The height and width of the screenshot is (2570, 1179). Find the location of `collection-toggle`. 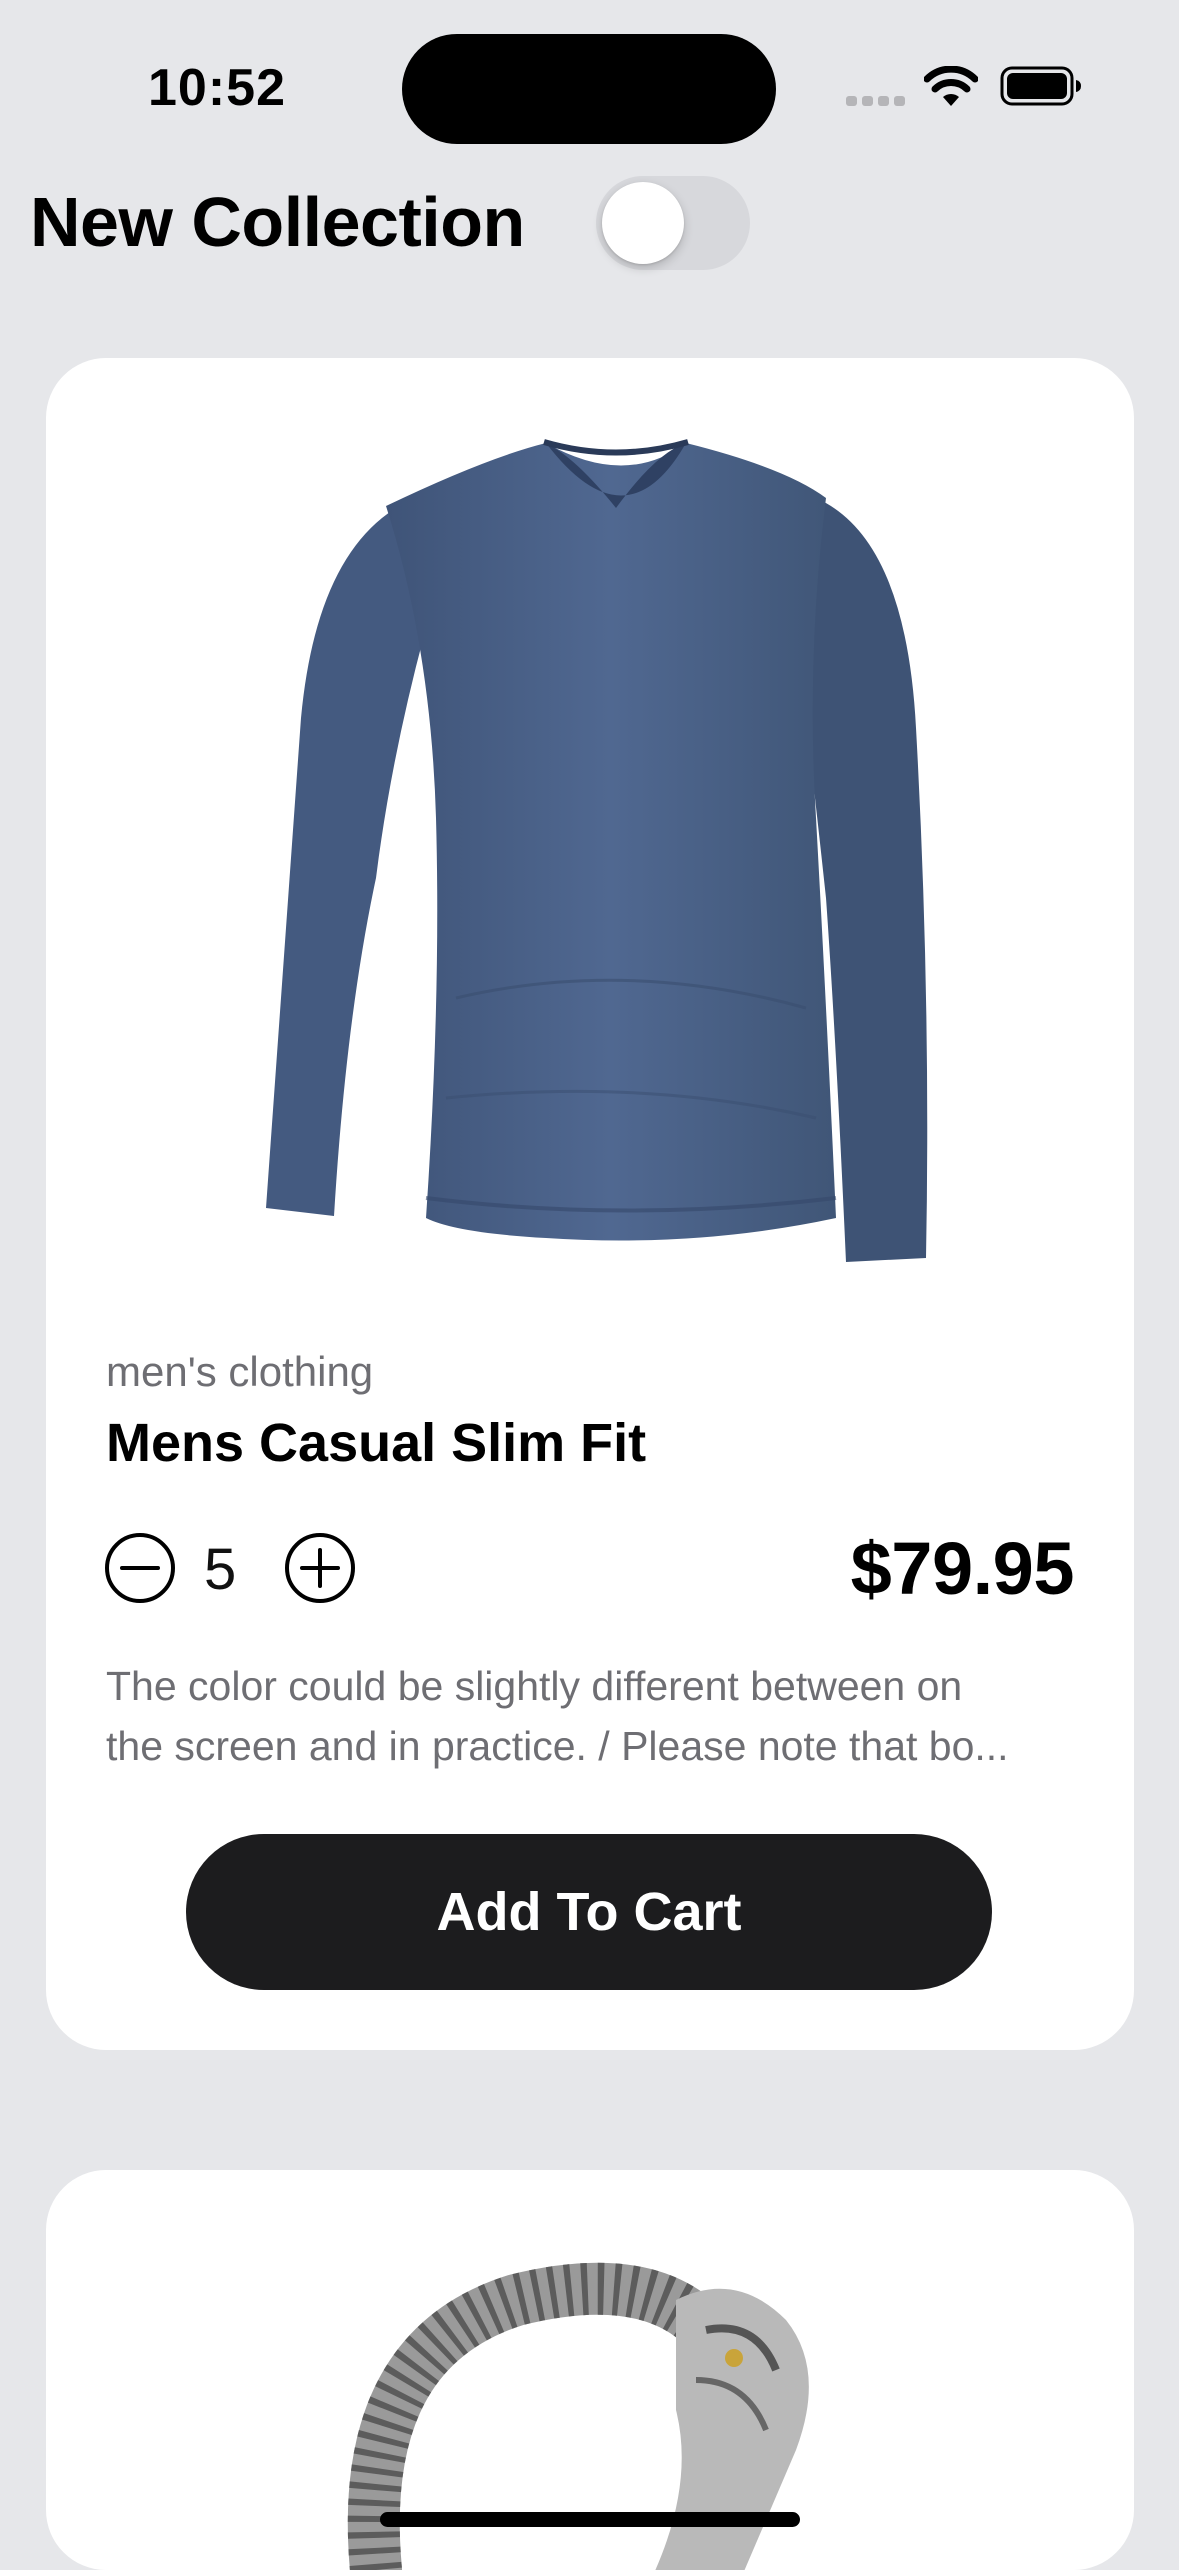

collection-toggle is located at coordinates (673, 223).